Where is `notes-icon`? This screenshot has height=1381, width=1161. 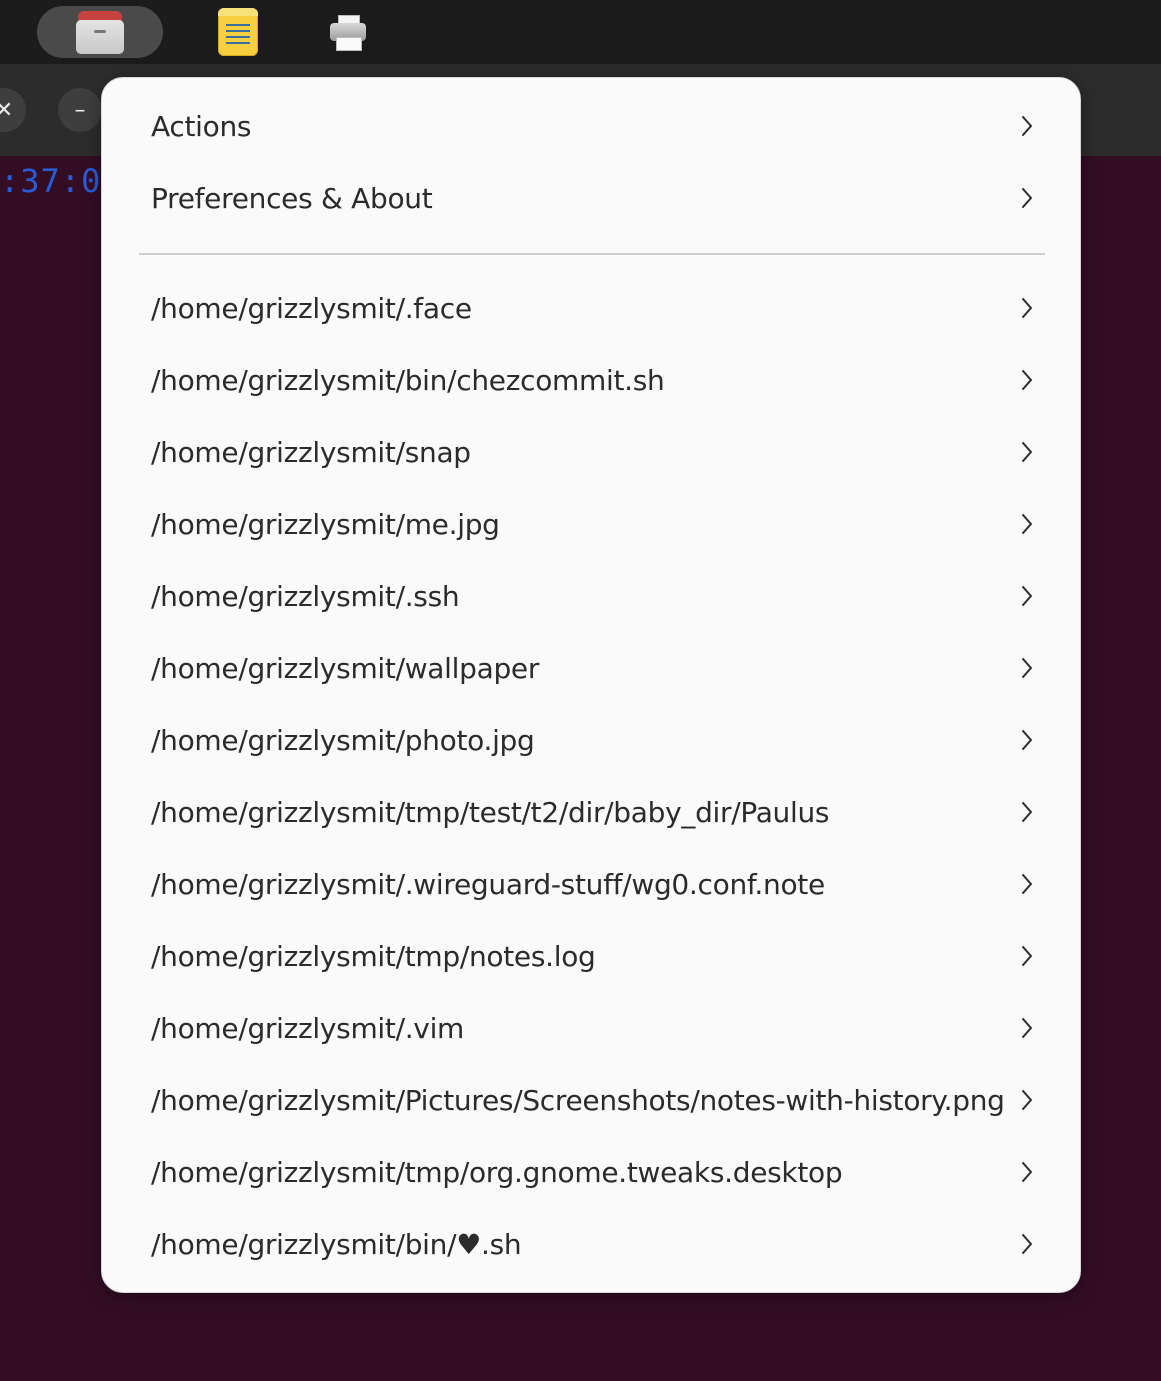 notes-icon is located at coordinates (238, 32).